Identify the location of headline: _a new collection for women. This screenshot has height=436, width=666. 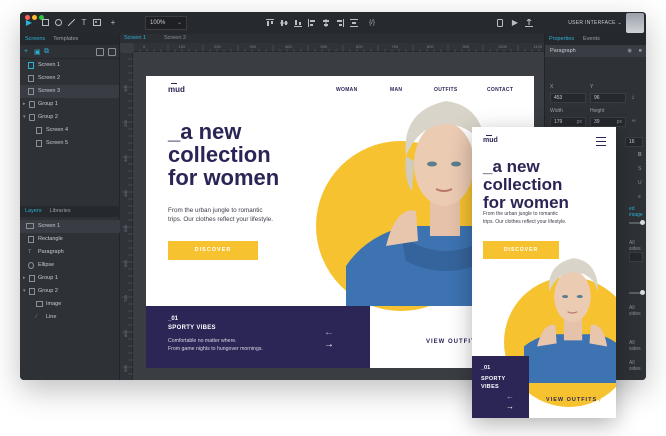
(526, 185).